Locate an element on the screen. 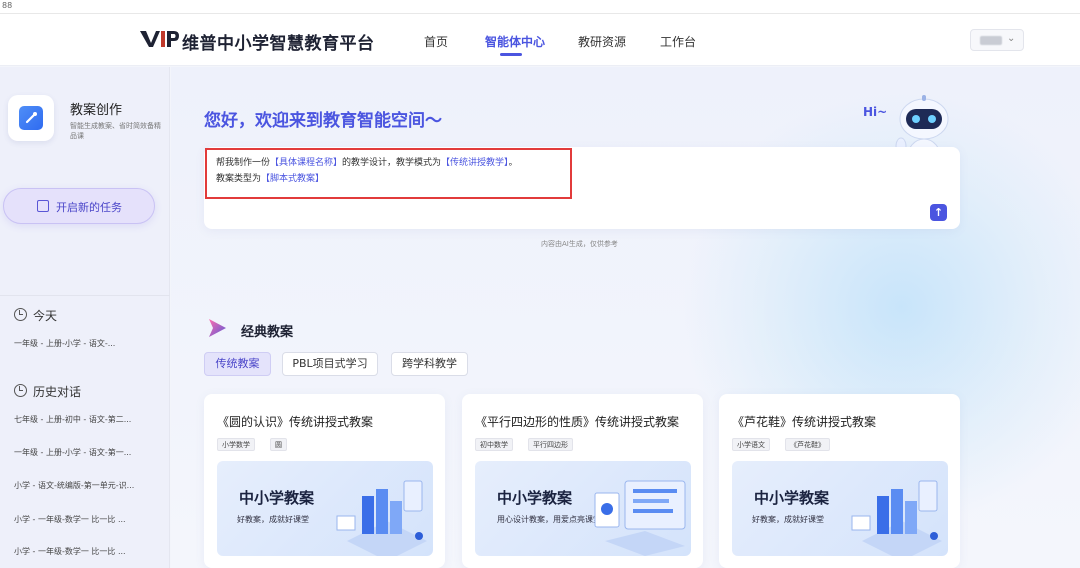  robot-greeting: Hi~ is located at coordinates (875, 112).